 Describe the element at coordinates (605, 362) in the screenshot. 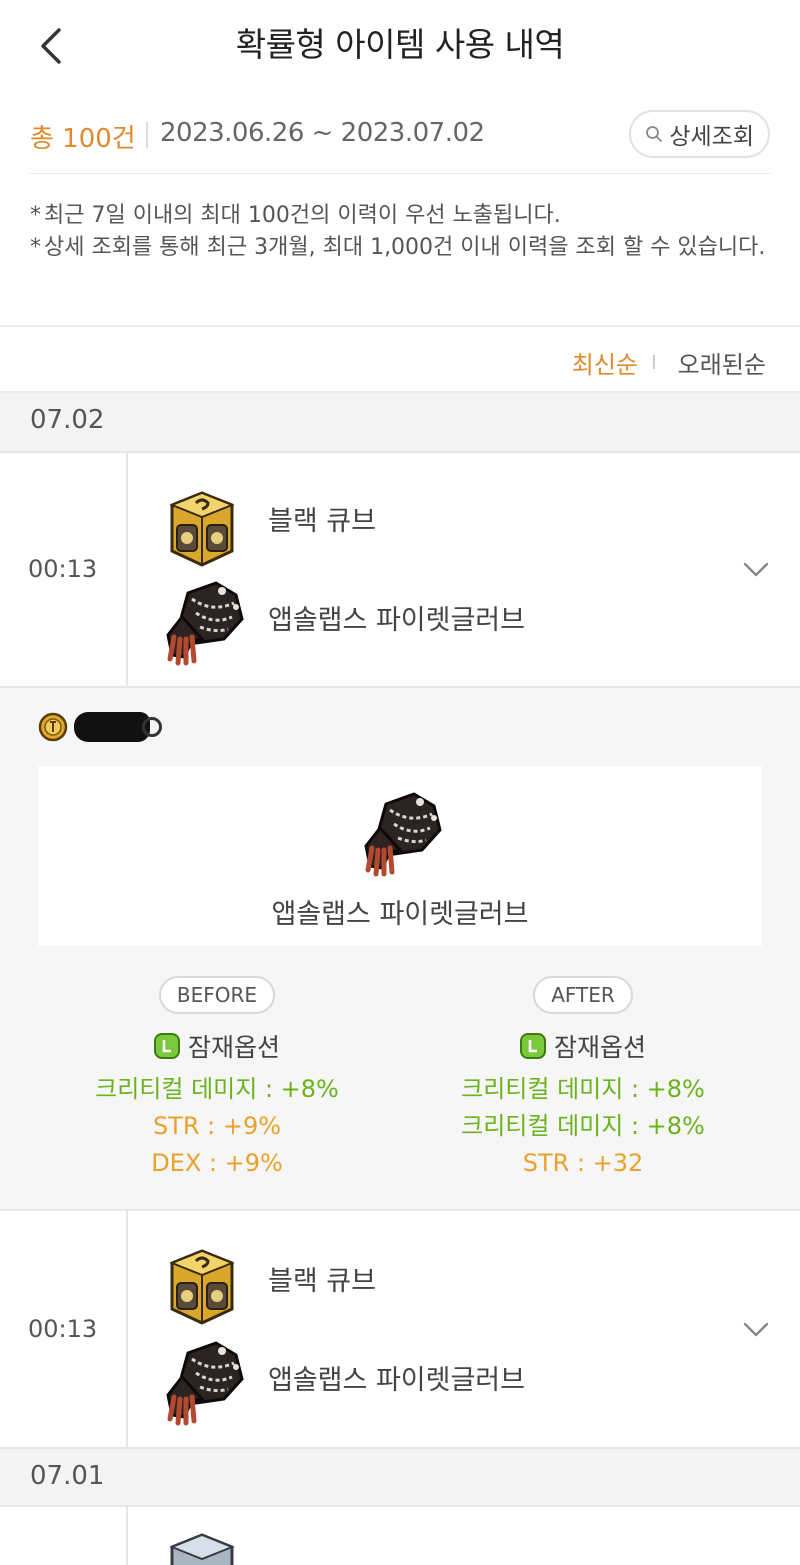

I see `sort-newest-button: 최신순` at that location.